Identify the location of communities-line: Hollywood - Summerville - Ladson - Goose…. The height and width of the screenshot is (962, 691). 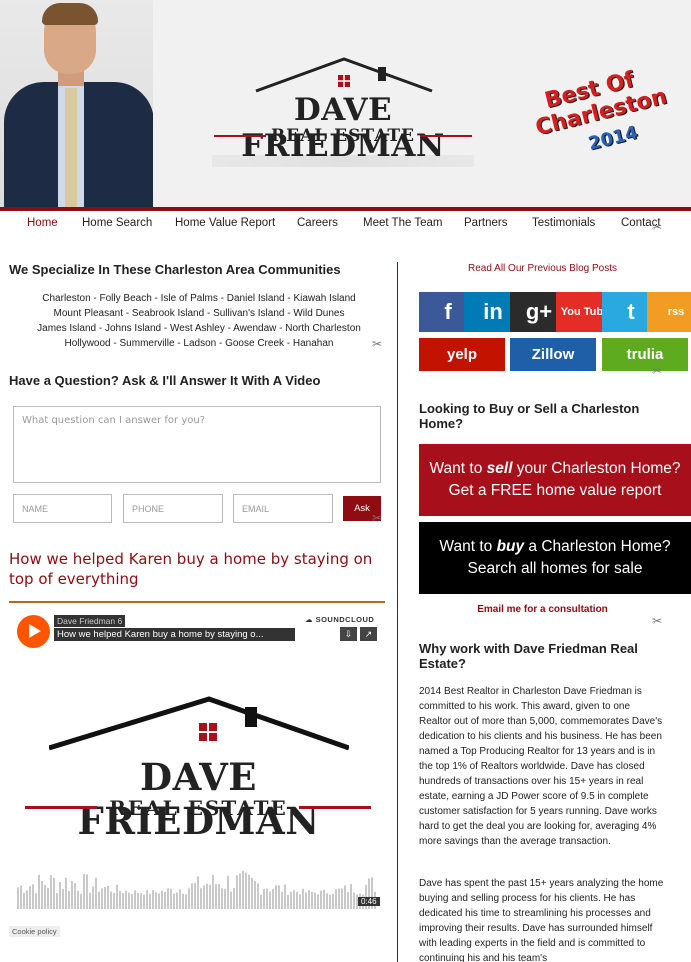
(199, 343).